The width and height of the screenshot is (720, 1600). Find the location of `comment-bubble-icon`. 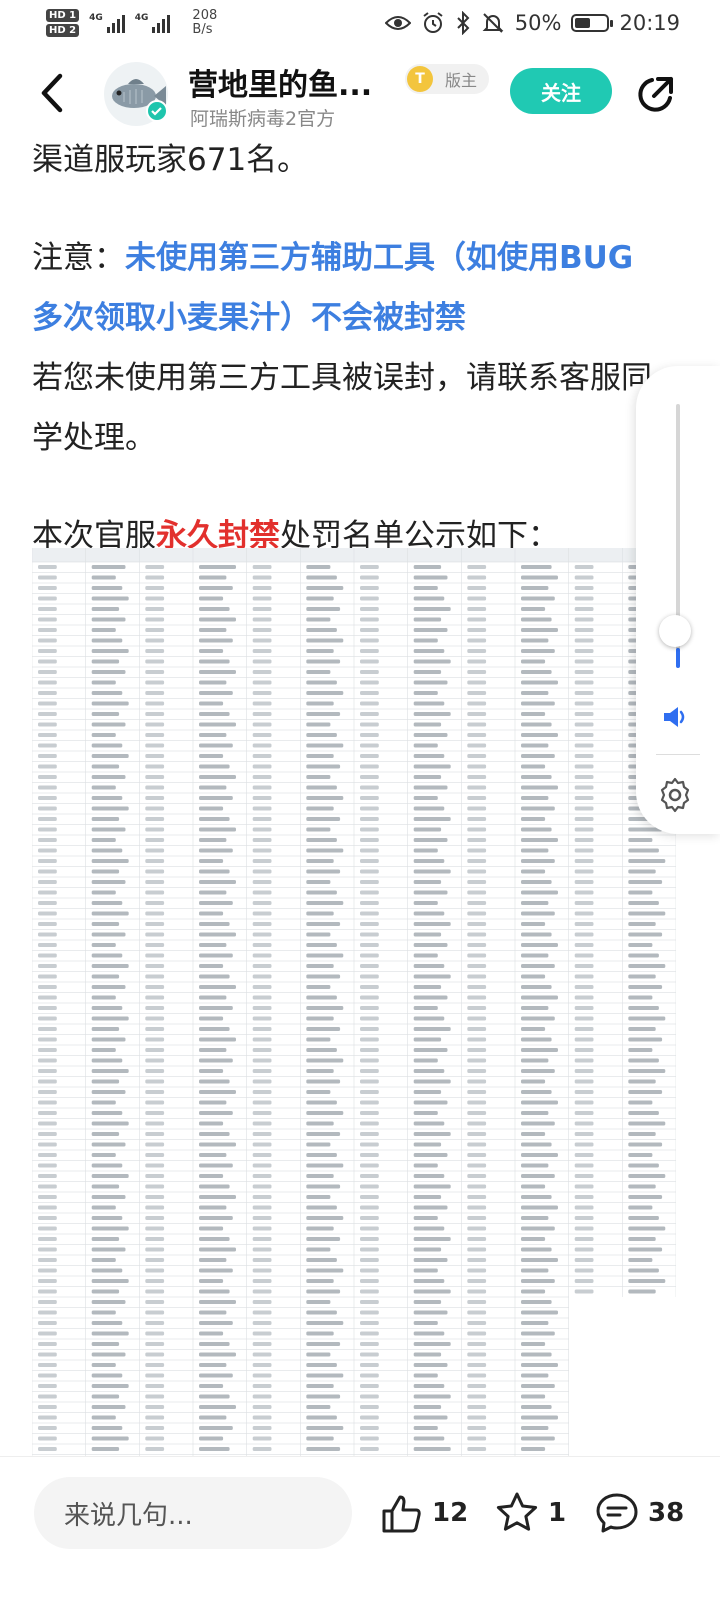

comment-bubble-icon is located at coordinates (617, 1513).